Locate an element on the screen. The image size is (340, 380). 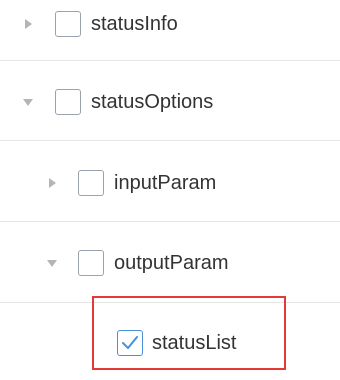
tree-node-input-param: inputParam is located at coordinates (170, 183).